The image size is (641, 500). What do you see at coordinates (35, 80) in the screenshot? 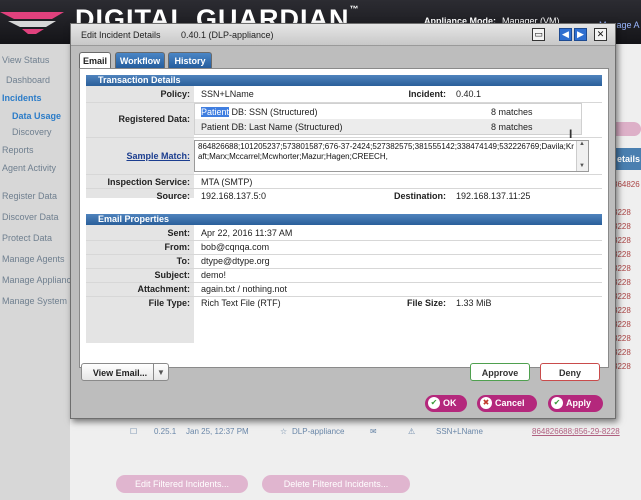
I see `sidebar-item-dashboard: Dashboard` at bounding box center [35, 80].